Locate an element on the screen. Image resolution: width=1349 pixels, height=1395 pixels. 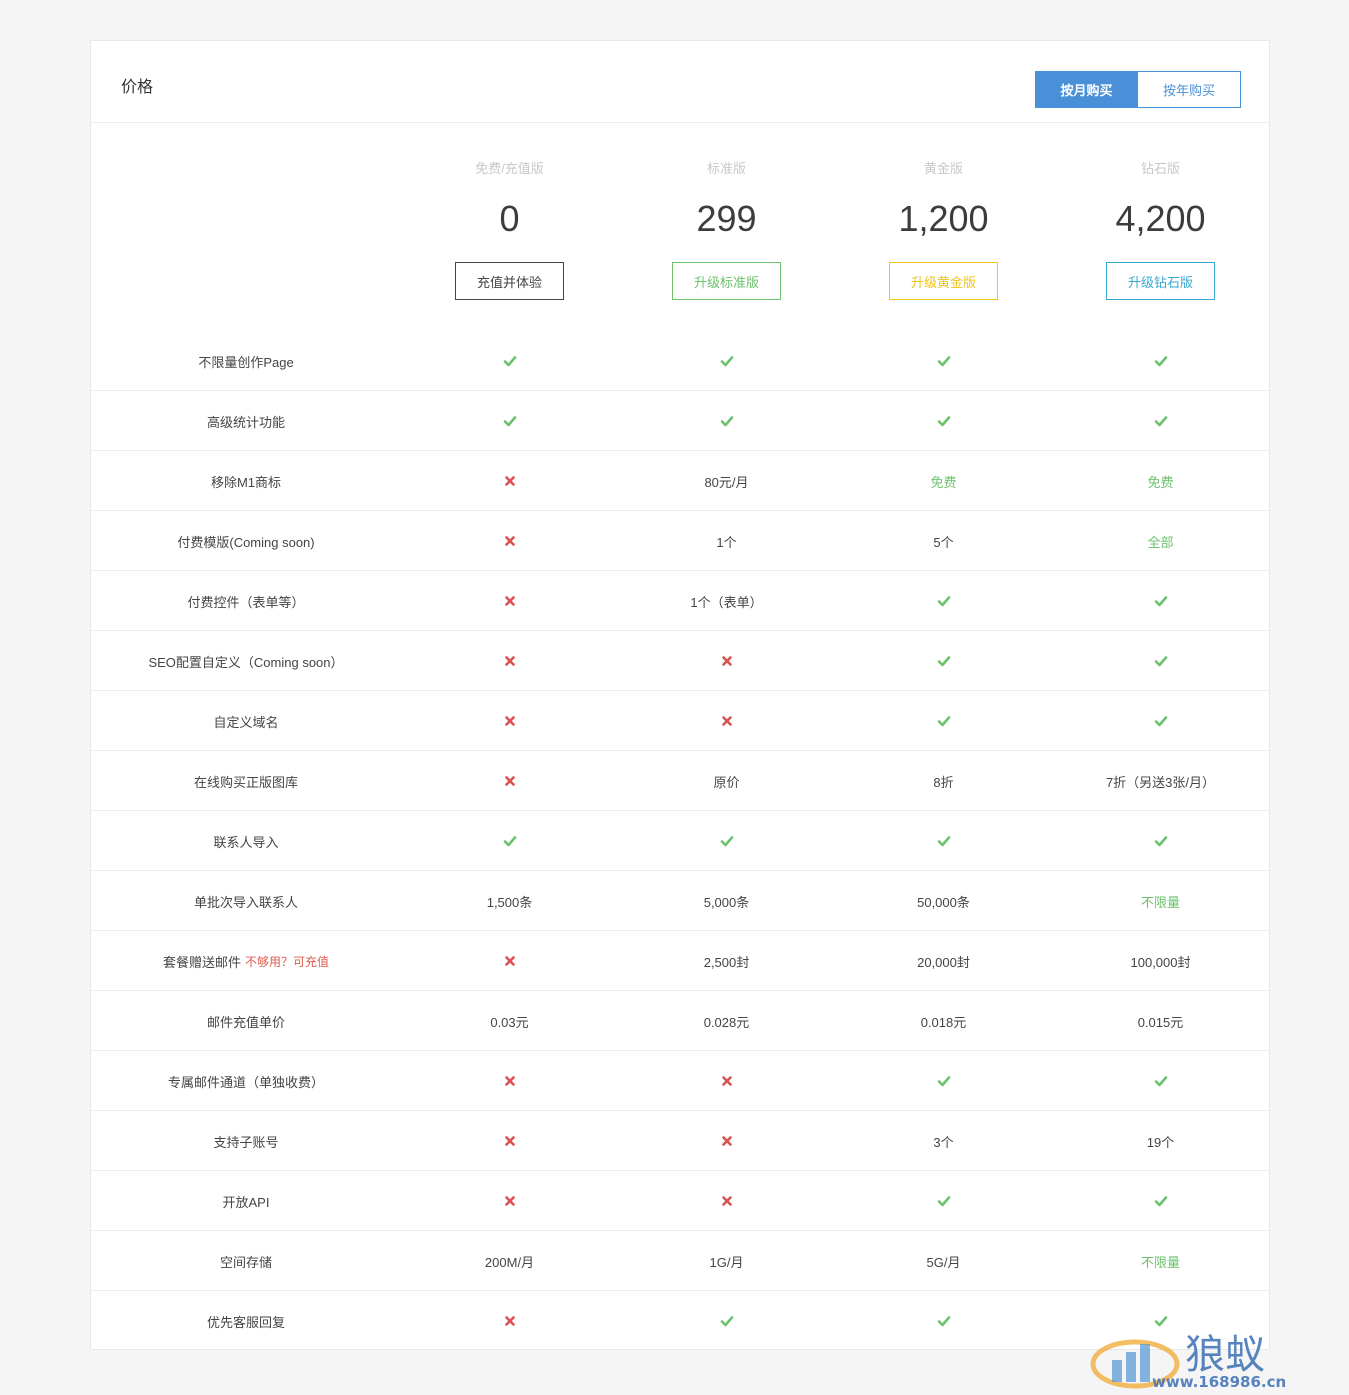
feature-value: 1G/月 is located at coordinates (726, 1262).